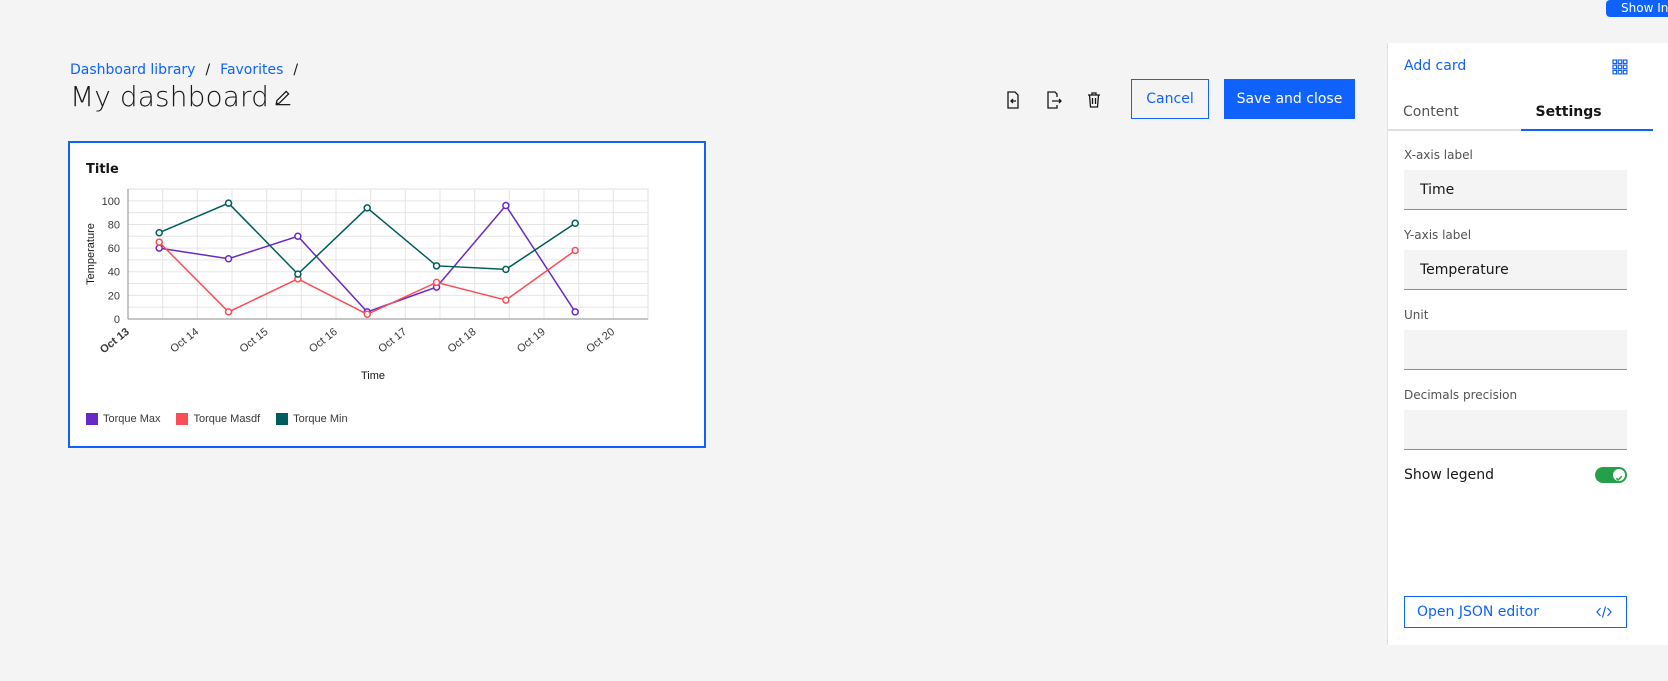 The width and height of the screenshot is (1668, 681). What do you see at coordinates (1461, 395) in the screenshot?
I see `decimals-precision-label: Decimals precision` at bounding box center [1461, 395].